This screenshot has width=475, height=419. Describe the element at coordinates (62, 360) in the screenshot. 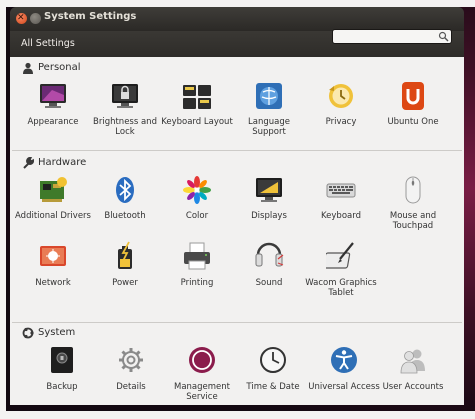

I see `backup-icon` at that location.